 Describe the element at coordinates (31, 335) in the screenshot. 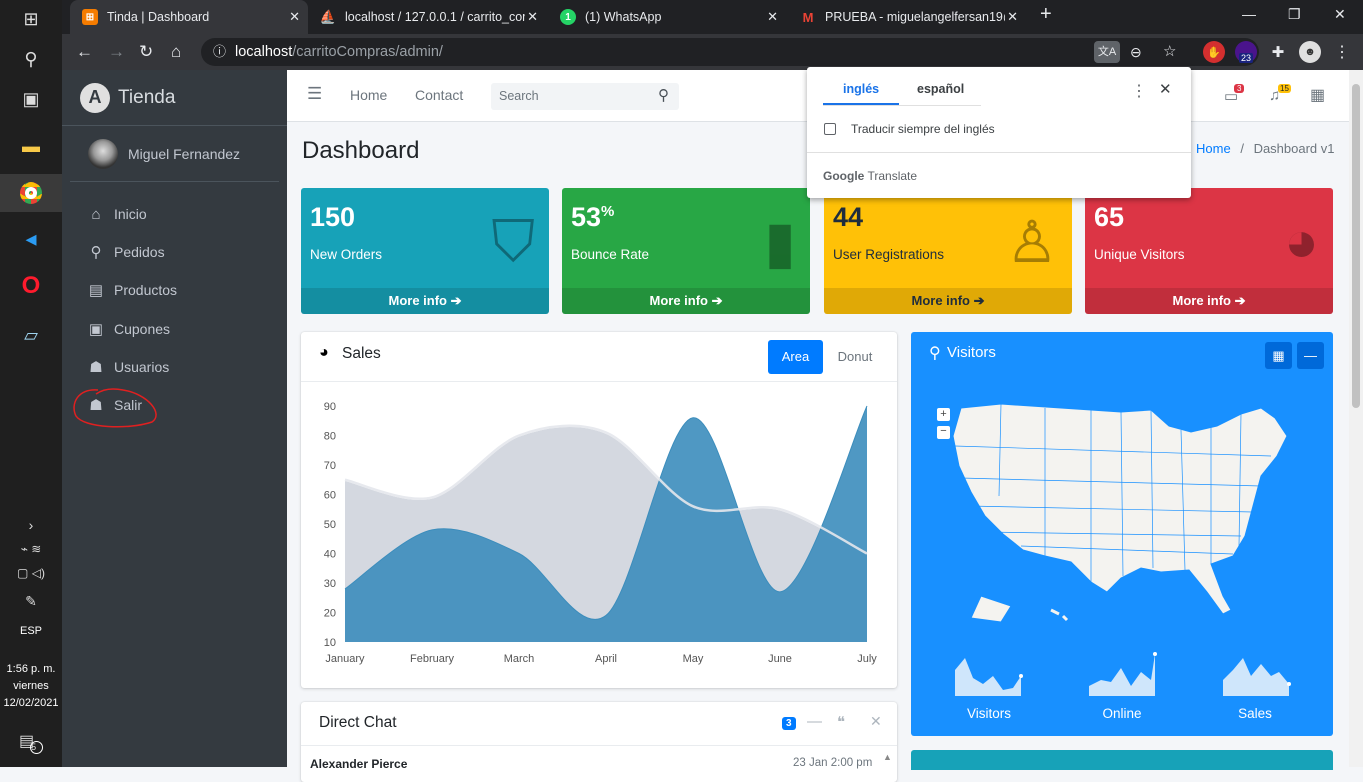

I see `notepad-icon: ▱` at that location.